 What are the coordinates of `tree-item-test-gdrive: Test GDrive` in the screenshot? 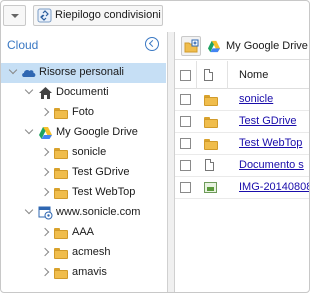 It's located at (83, 173).